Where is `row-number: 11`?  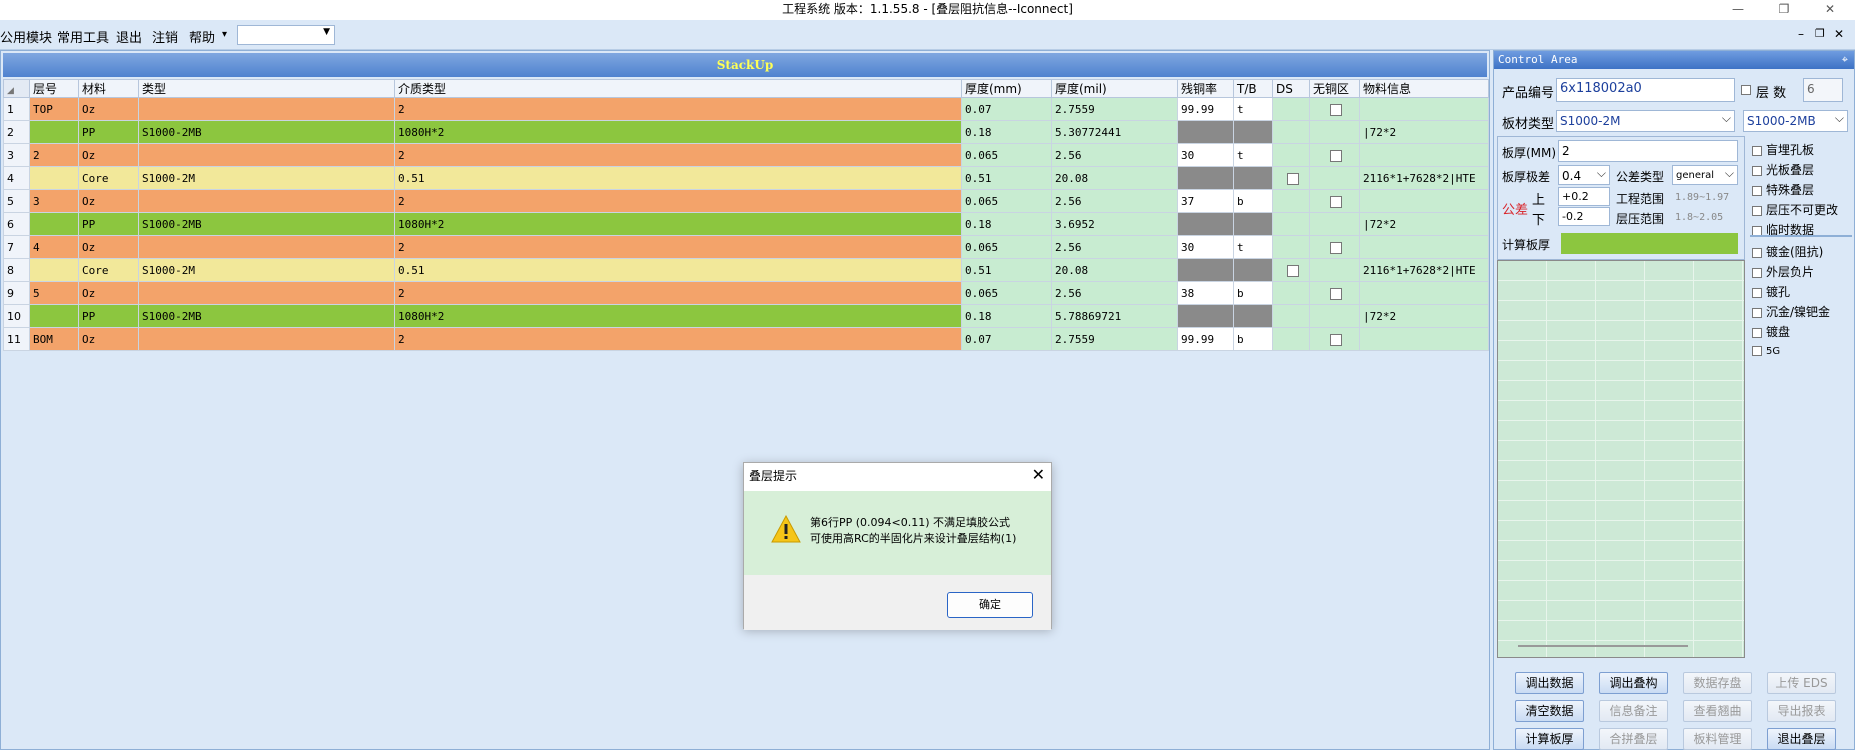 row-number: 11 is located at coordinates (16, 339).